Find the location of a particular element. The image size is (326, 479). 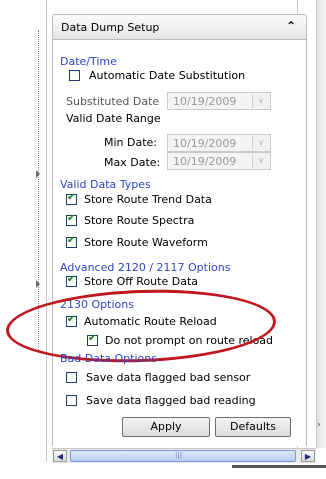

splitter-handle is located at coordinates (40, 190).